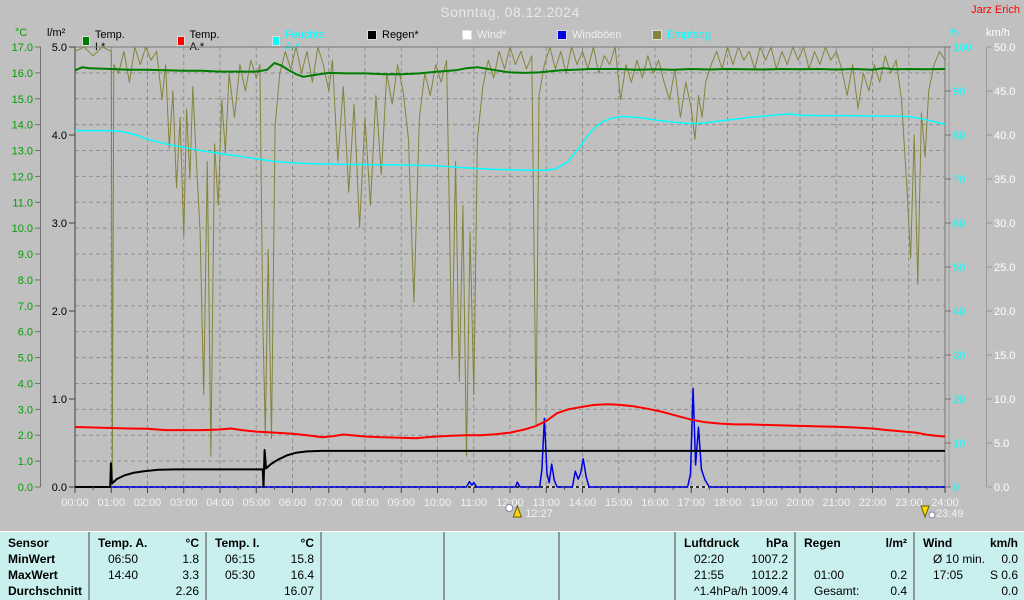 This screenshot has height=600, width=1024. I want to click on axis-tick-label: 00:00, so click(75, 503).